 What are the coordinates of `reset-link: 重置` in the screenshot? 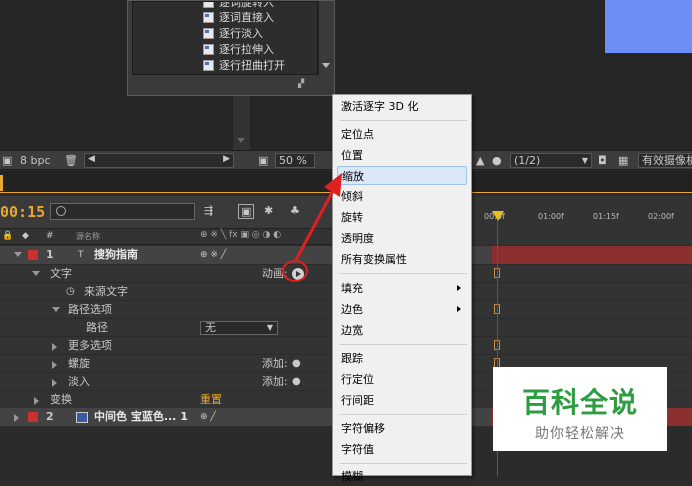 It's located at (211, 400).